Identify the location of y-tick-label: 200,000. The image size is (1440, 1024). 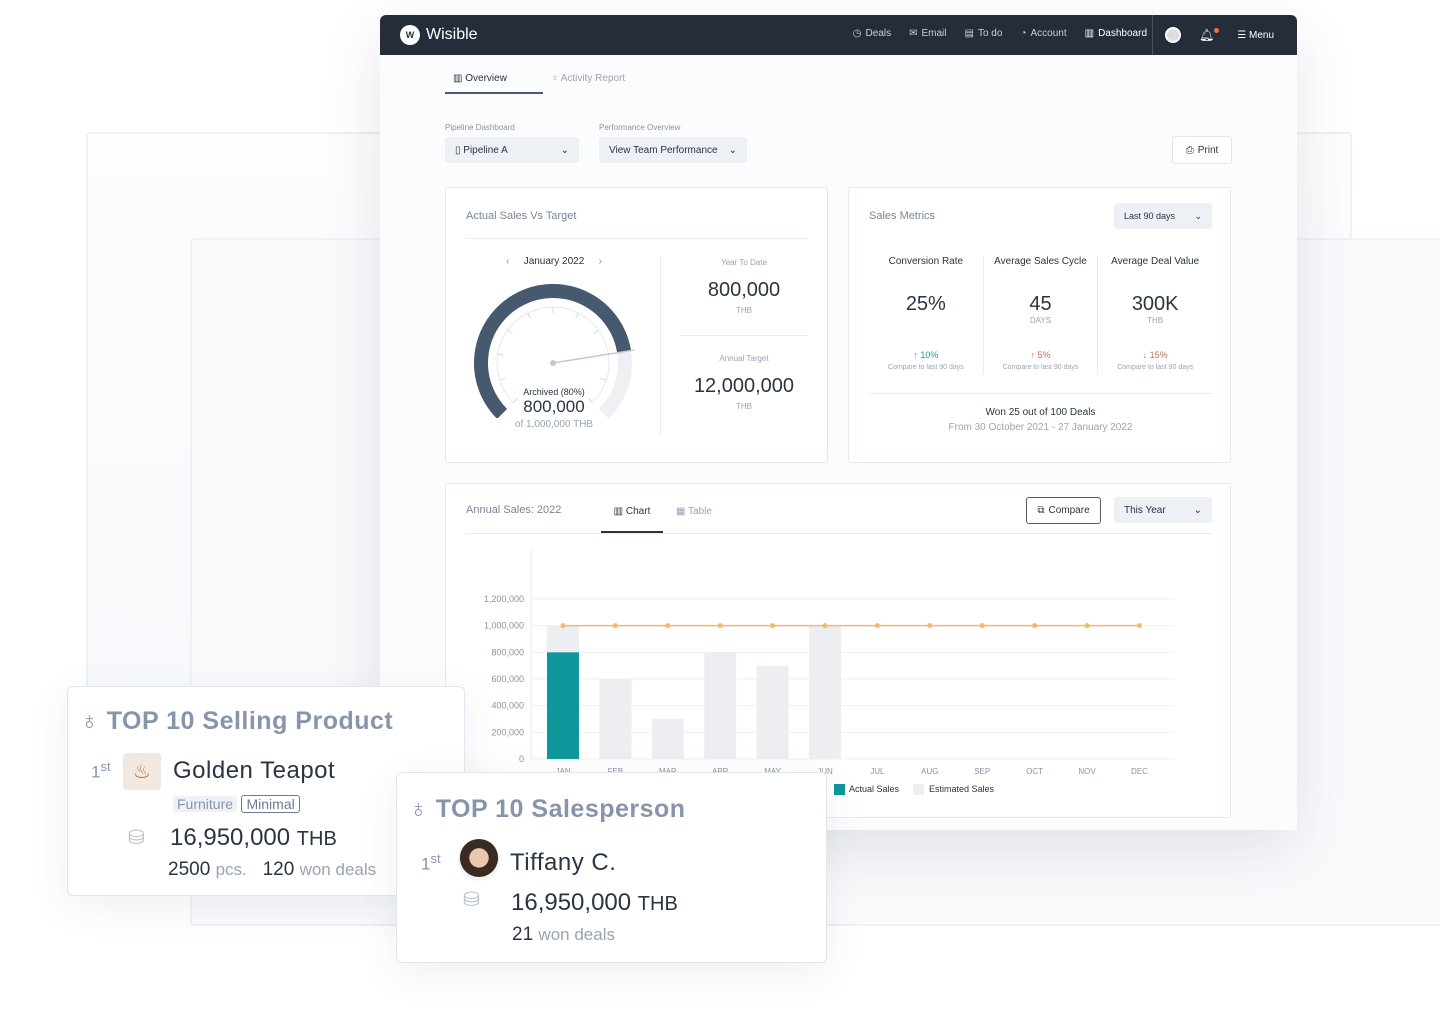
(507, 732).